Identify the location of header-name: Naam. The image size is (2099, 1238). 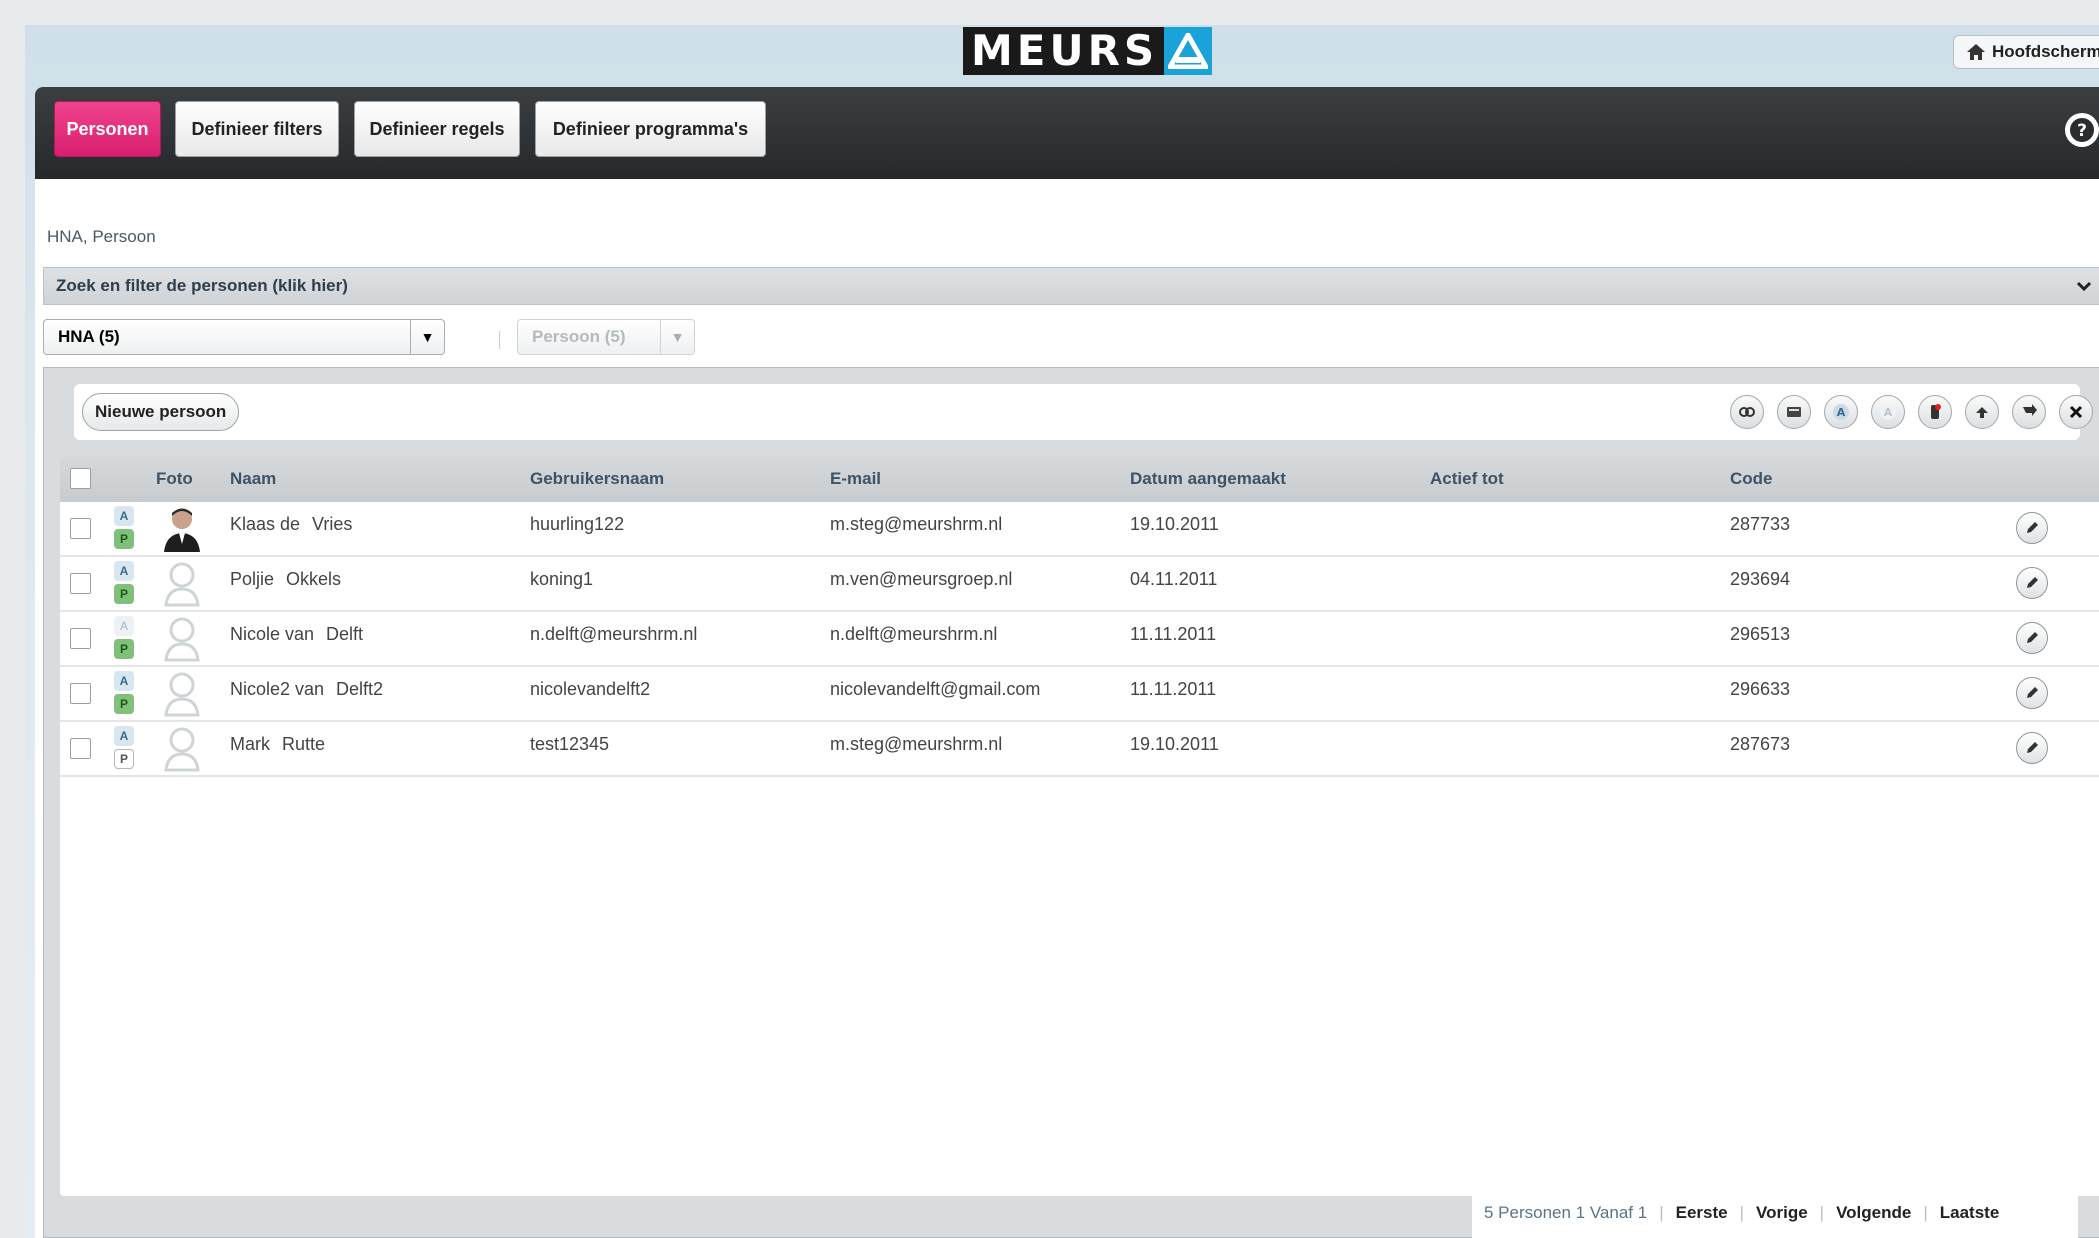
(253, 479).